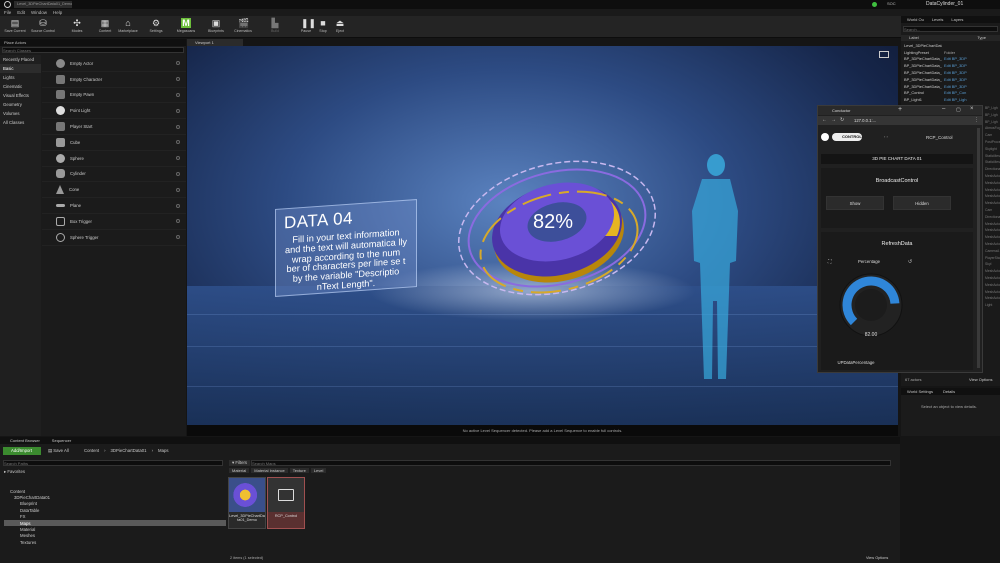 This screenshot has height=563, width=1000. I want to click on outliner-row: BP_3DPieChartData_E Edit BP_3DP, so click(950, 86).